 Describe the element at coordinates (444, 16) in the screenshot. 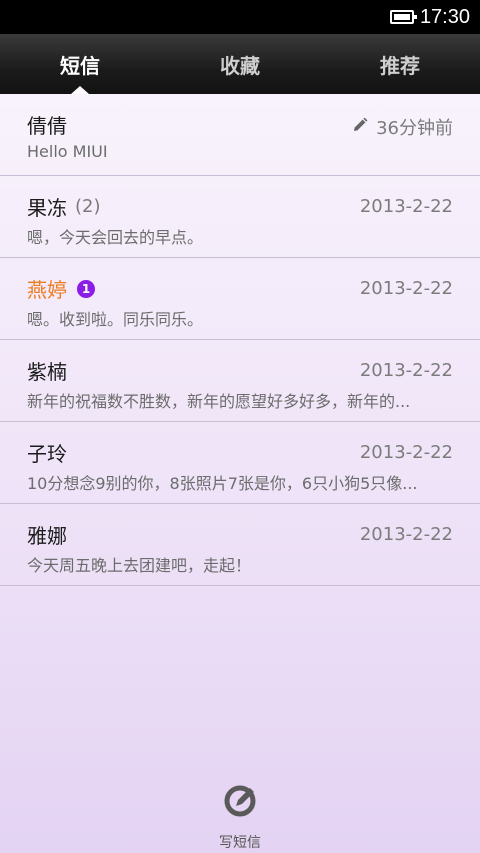

I see `status-time: 17:30` at that location.